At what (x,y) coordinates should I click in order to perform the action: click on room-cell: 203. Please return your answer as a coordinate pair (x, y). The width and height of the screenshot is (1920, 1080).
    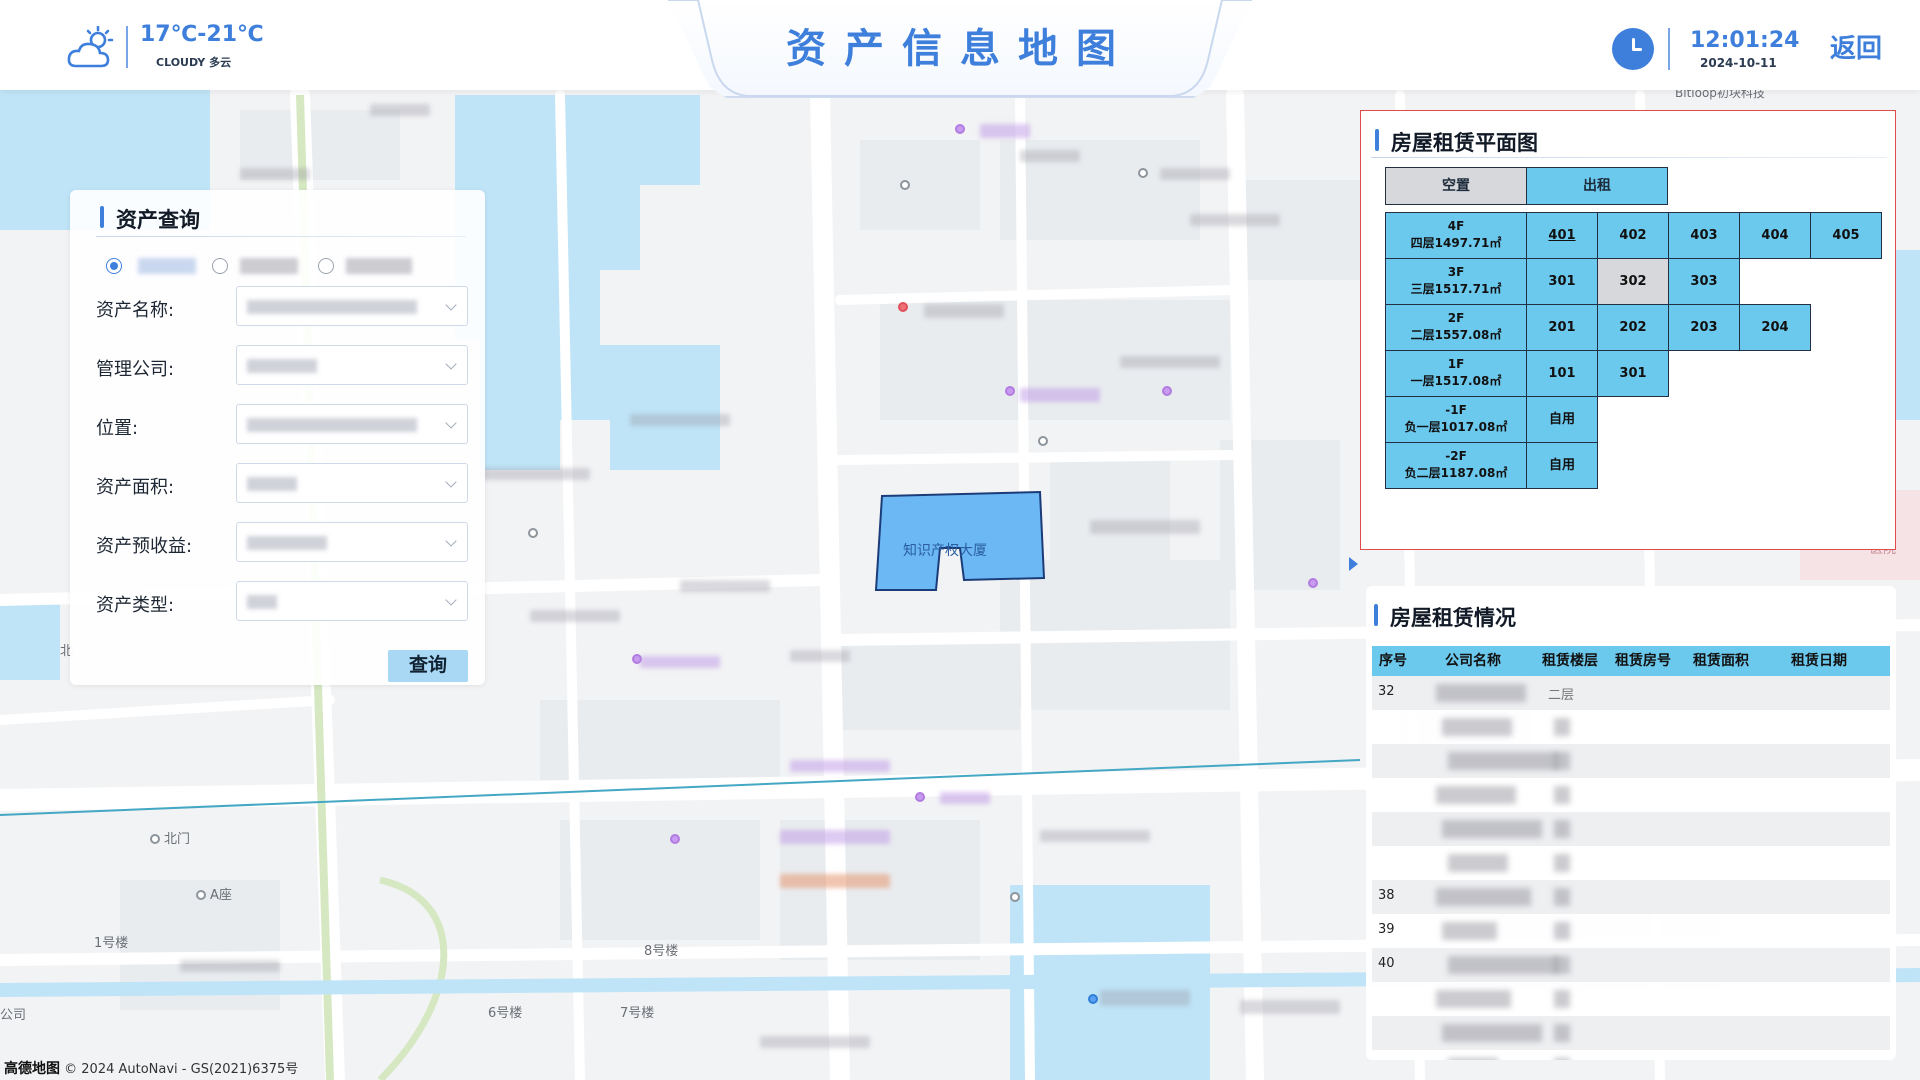
    Looking at the image, I should click on (1704, 327).